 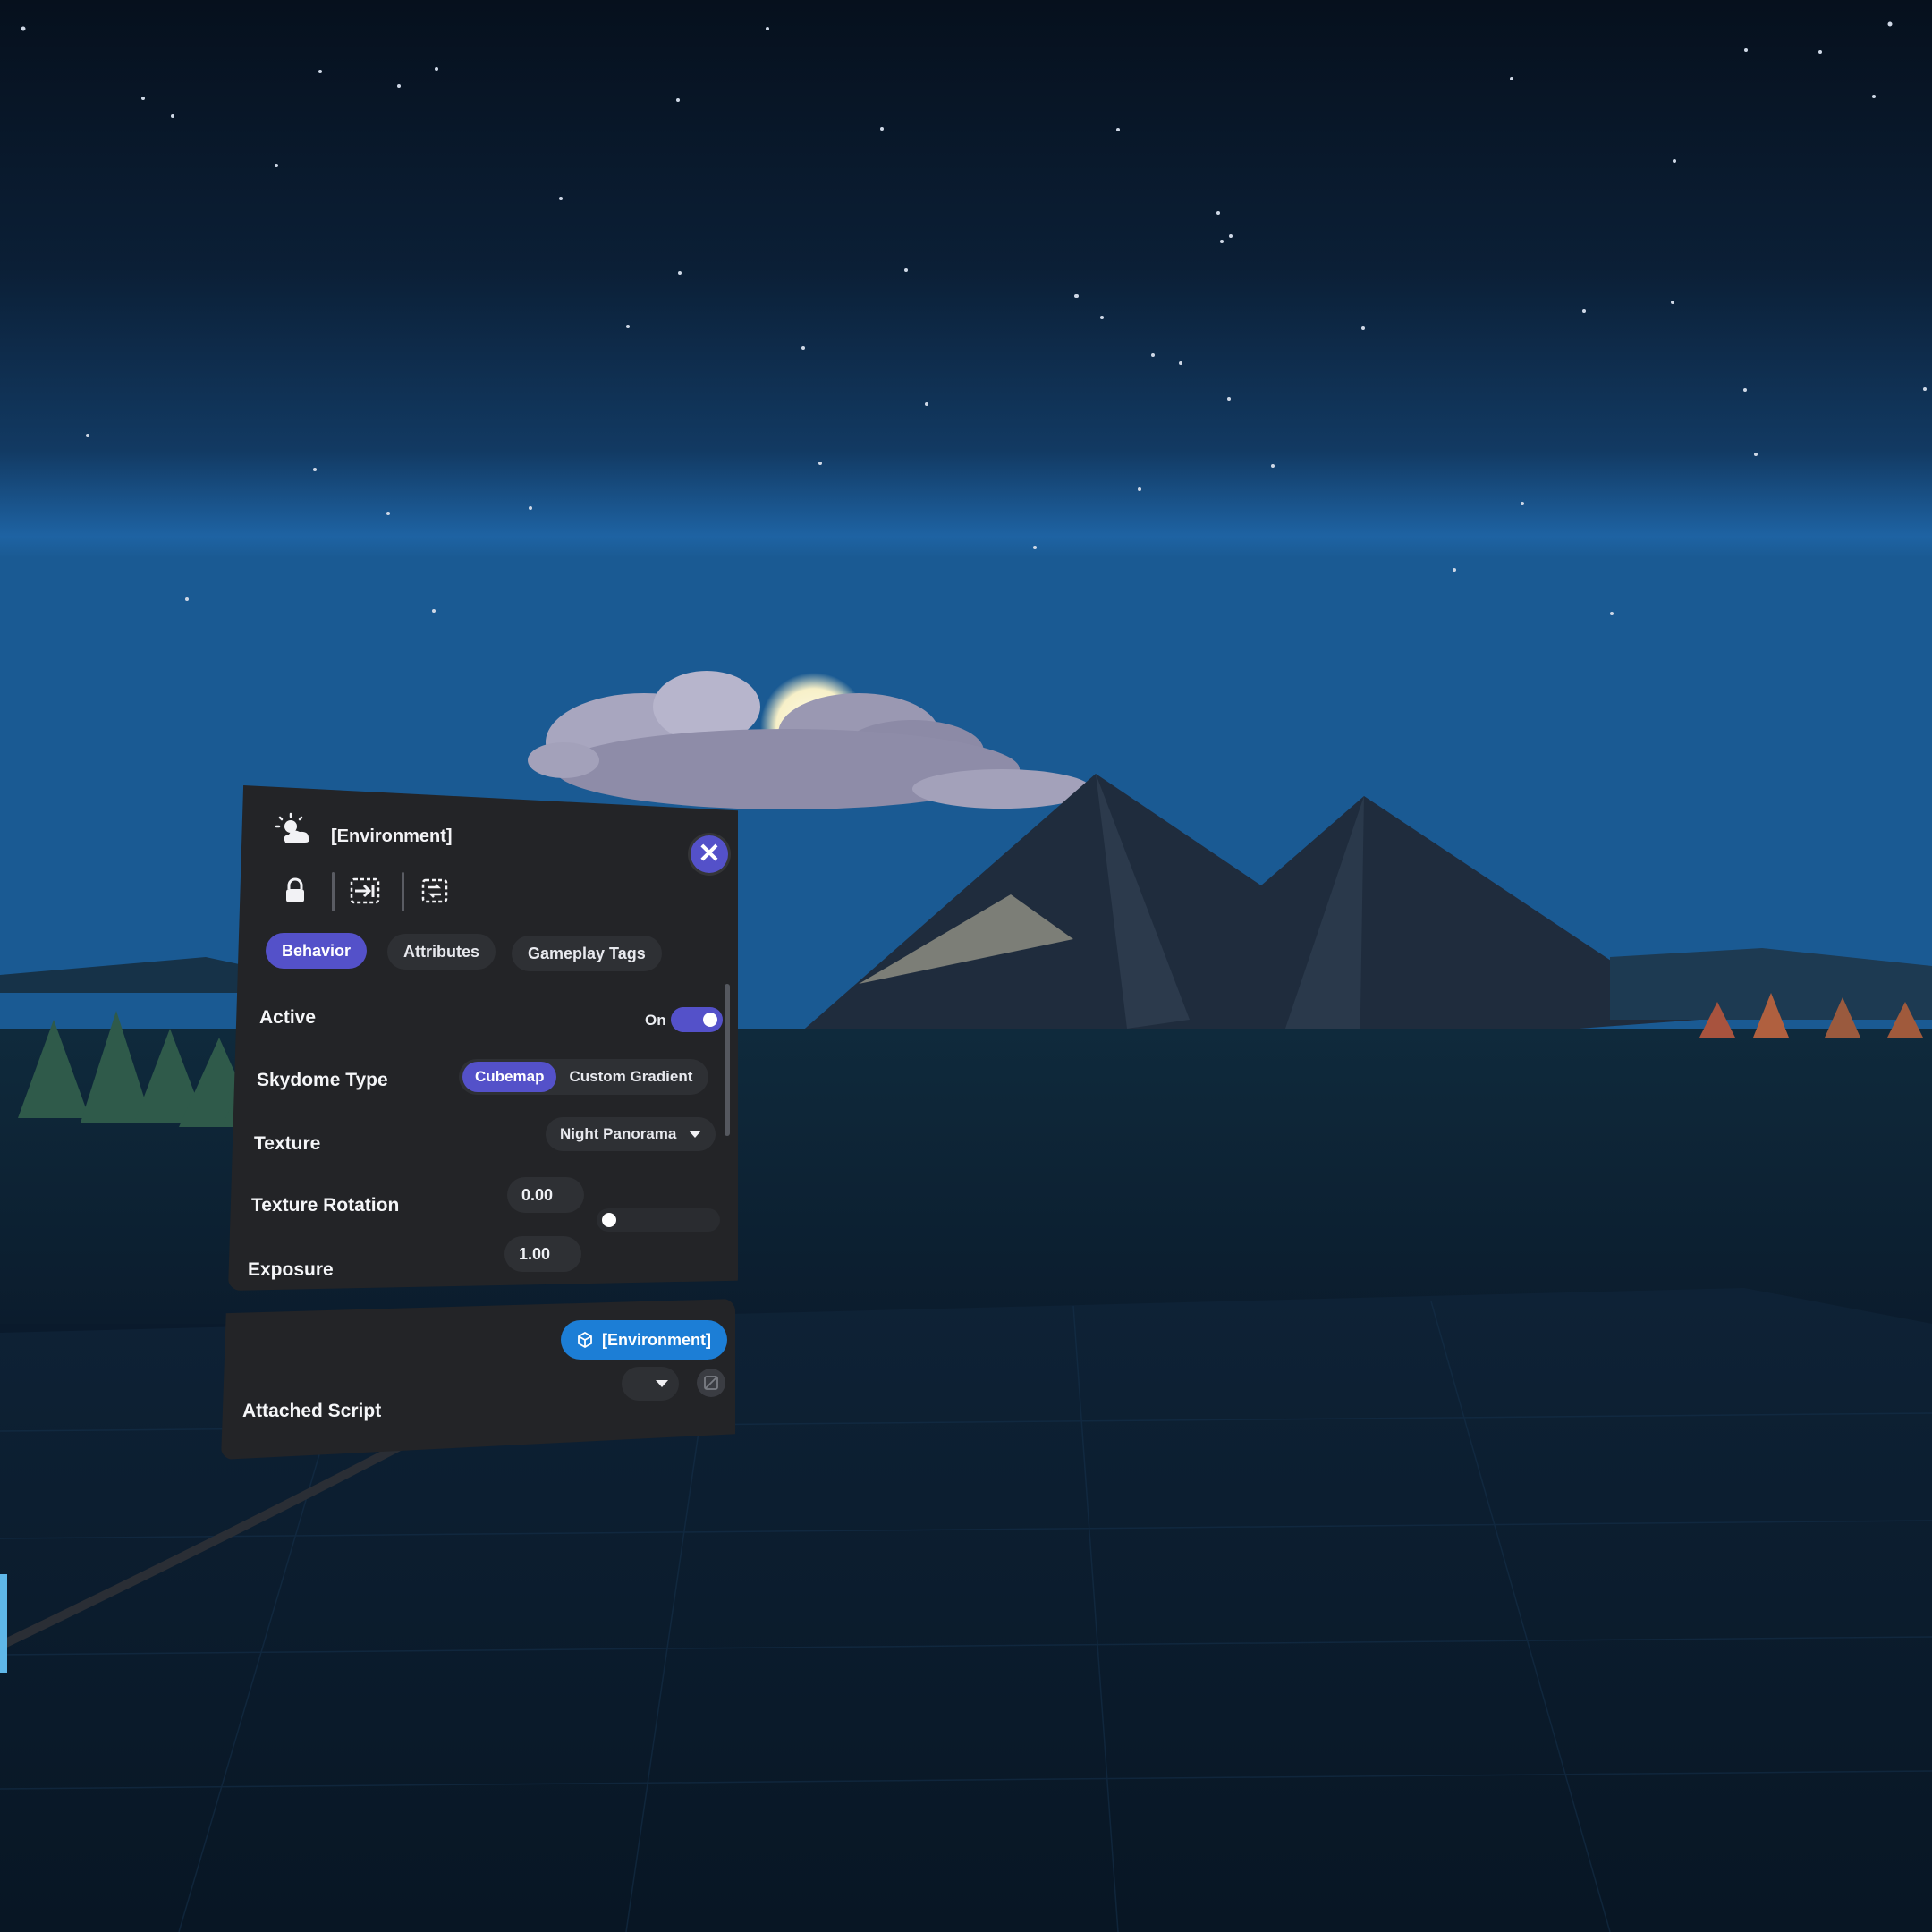 I want to click on enter-button, so click(x=365, y=890).